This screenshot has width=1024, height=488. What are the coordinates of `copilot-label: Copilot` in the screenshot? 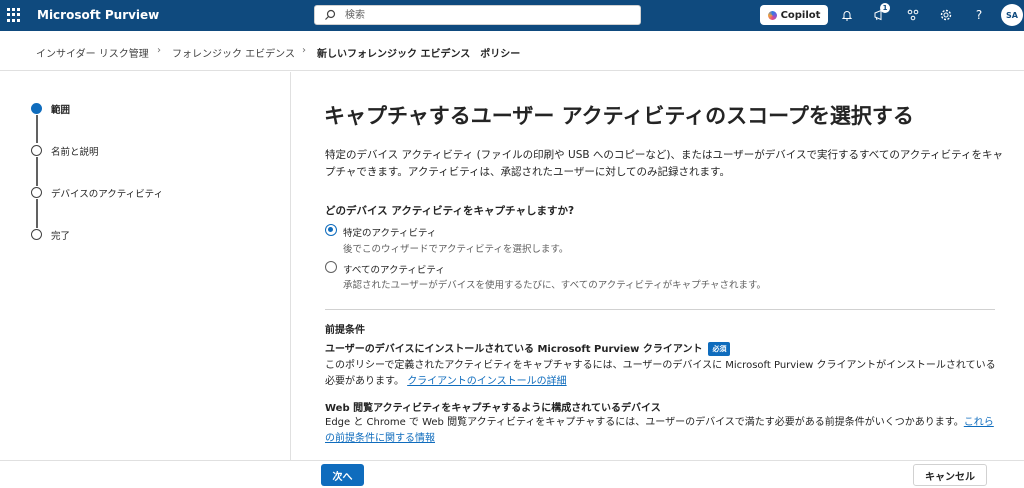 It's located at (800, 15).